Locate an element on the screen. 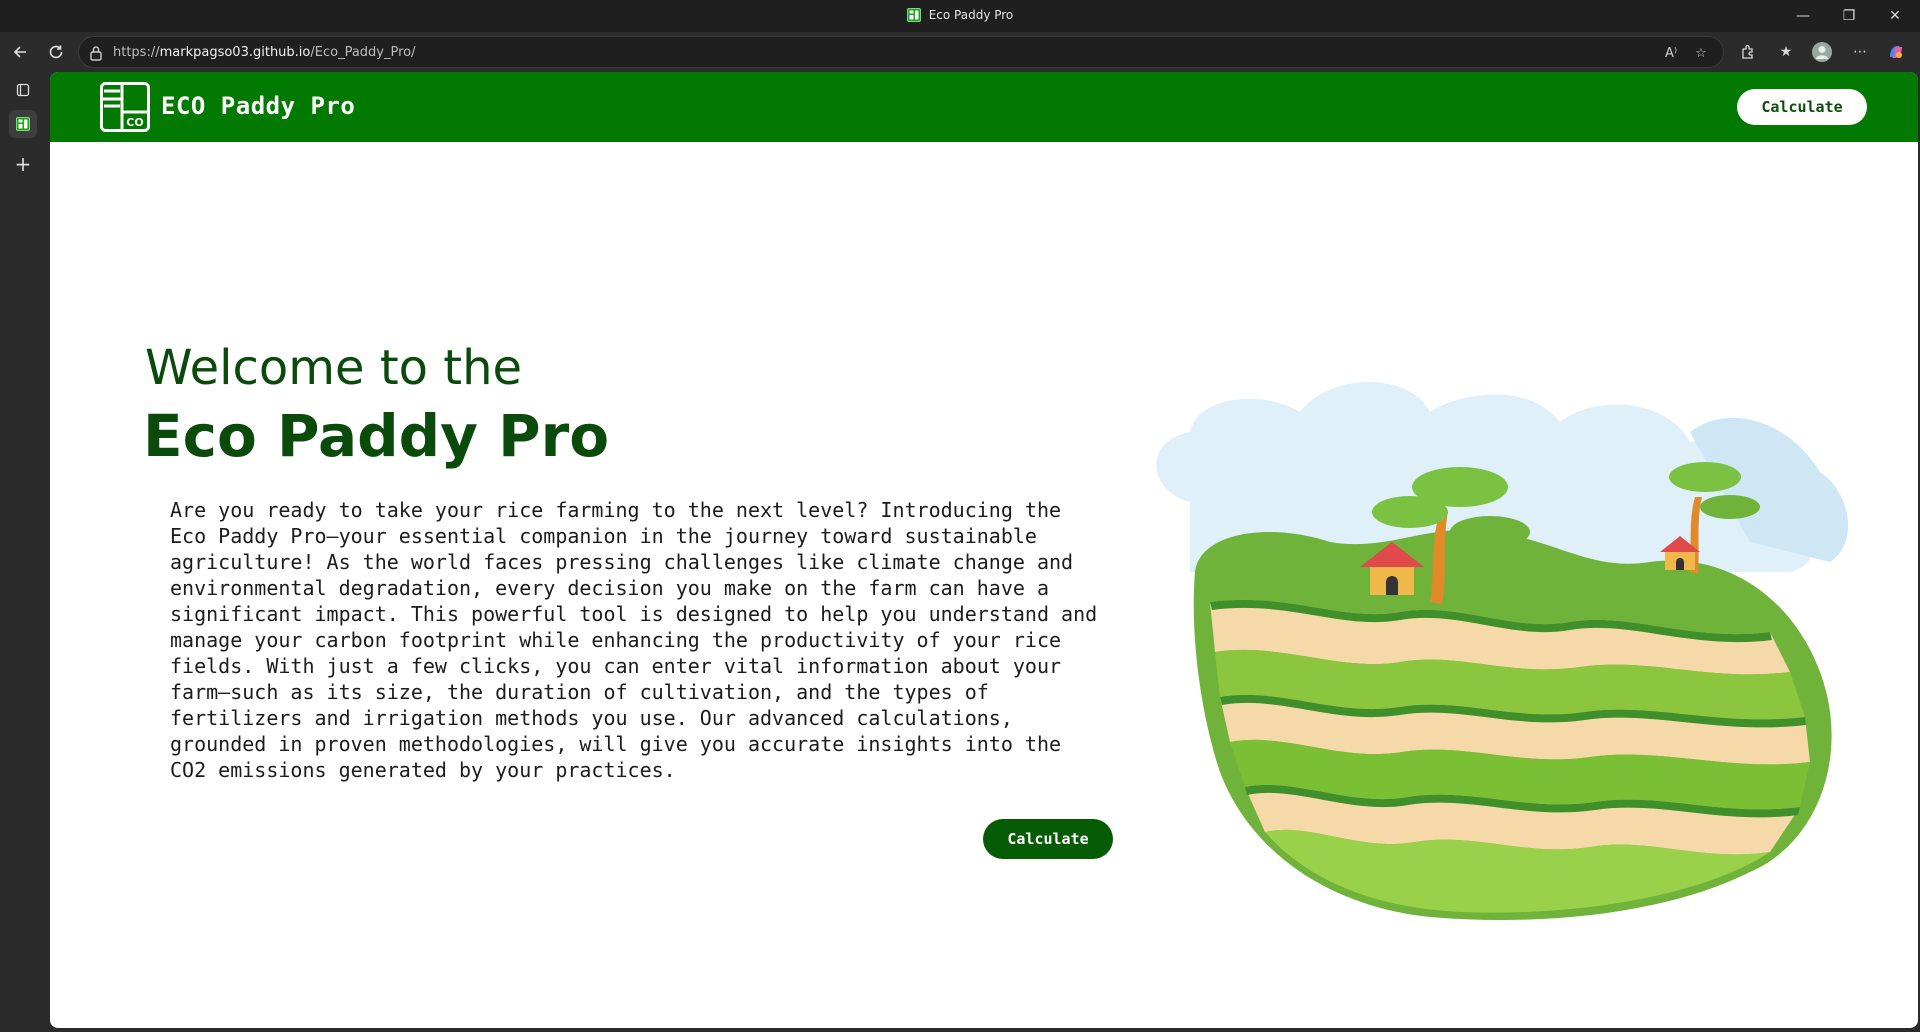 This screenshot has height=1032, width=1920. window-title-wrap: Eco Paddy Pro is located at coordinates (960, 15).